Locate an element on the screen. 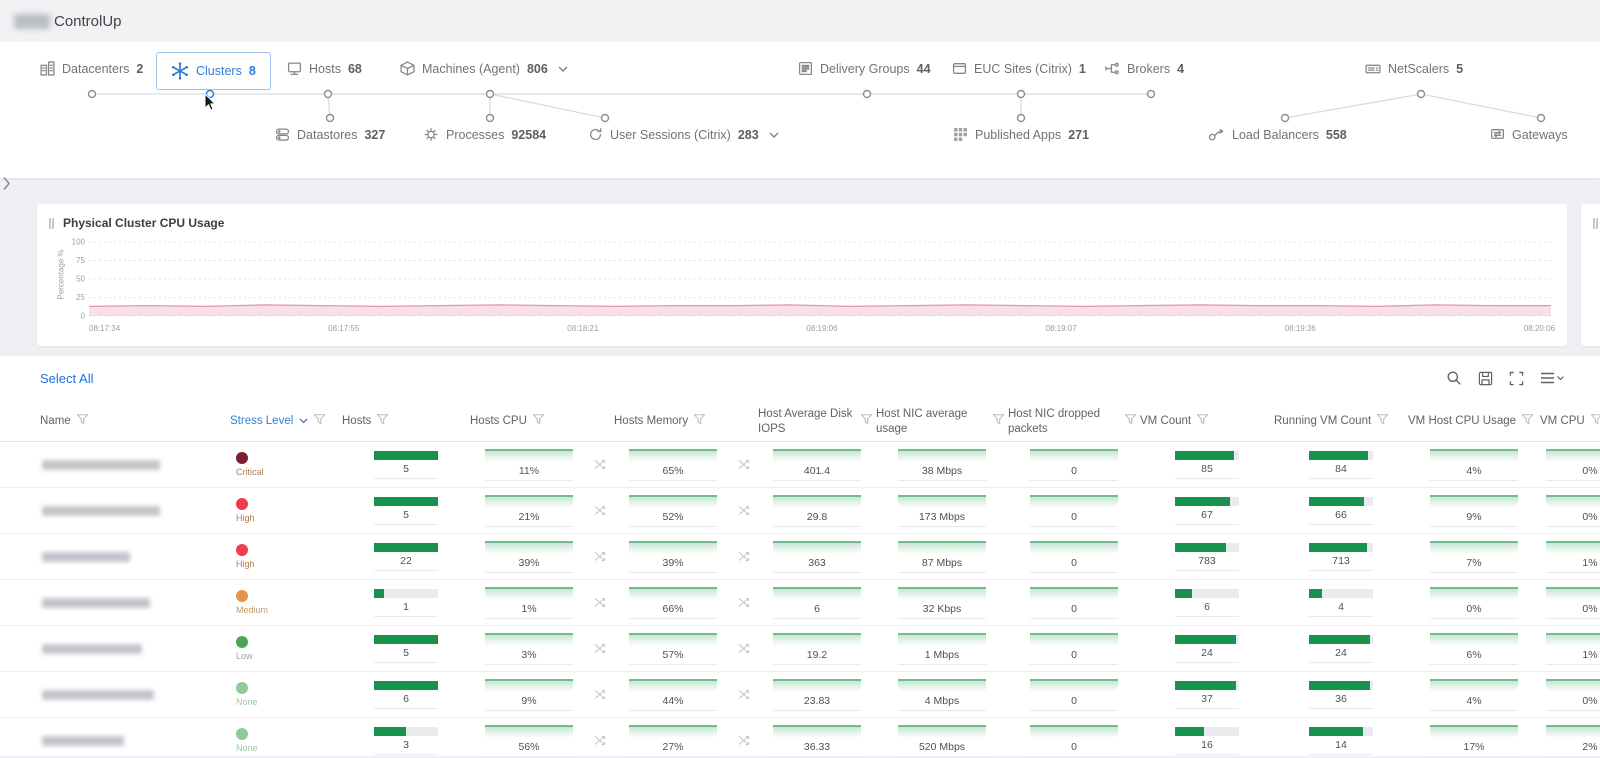 This screenshot has height=758, width=1600. metric-gradient-cell: 4% is located at coordinates (1474, 464).